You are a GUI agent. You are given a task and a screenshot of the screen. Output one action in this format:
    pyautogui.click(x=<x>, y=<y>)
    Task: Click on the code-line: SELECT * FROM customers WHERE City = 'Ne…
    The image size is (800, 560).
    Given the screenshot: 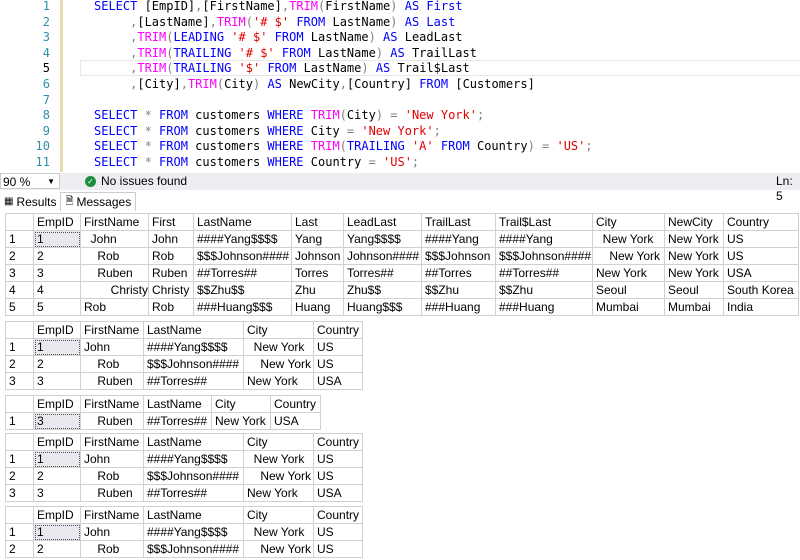 What is the action you would take?
    pyautogui.click(x=267, y=131)
    